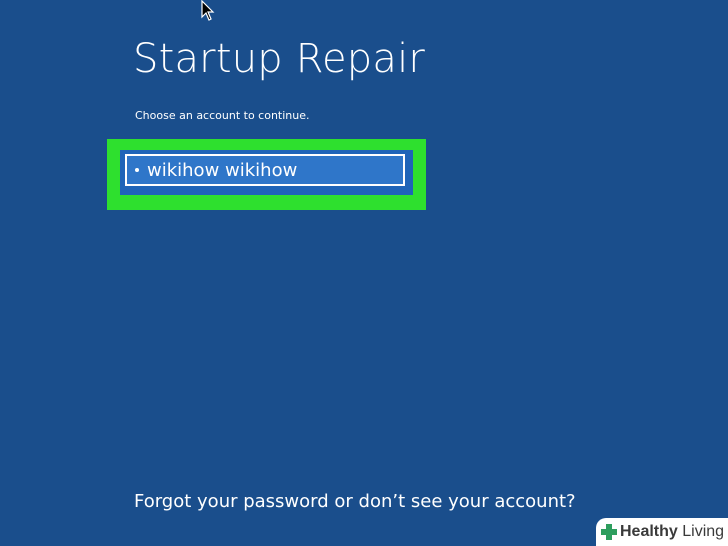 This screenshot has height=546, width=728. Describe the element at coordinates (137, 170) in the screenshot. I see `bullet-icon` at that location.